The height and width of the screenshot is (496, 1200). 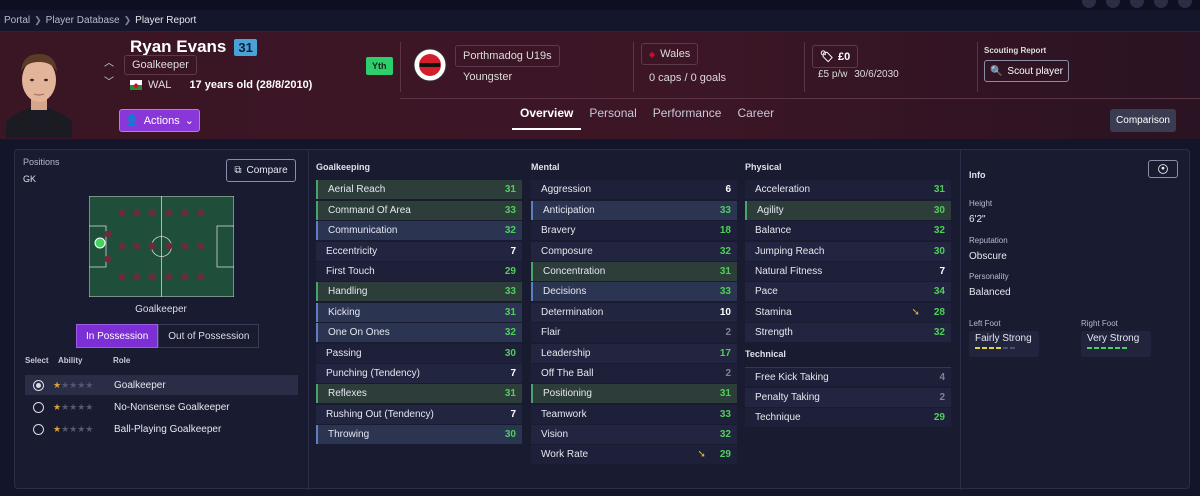 I want to click on player-age: 17 years old (28/8/2010), so click(x=251, y=85).